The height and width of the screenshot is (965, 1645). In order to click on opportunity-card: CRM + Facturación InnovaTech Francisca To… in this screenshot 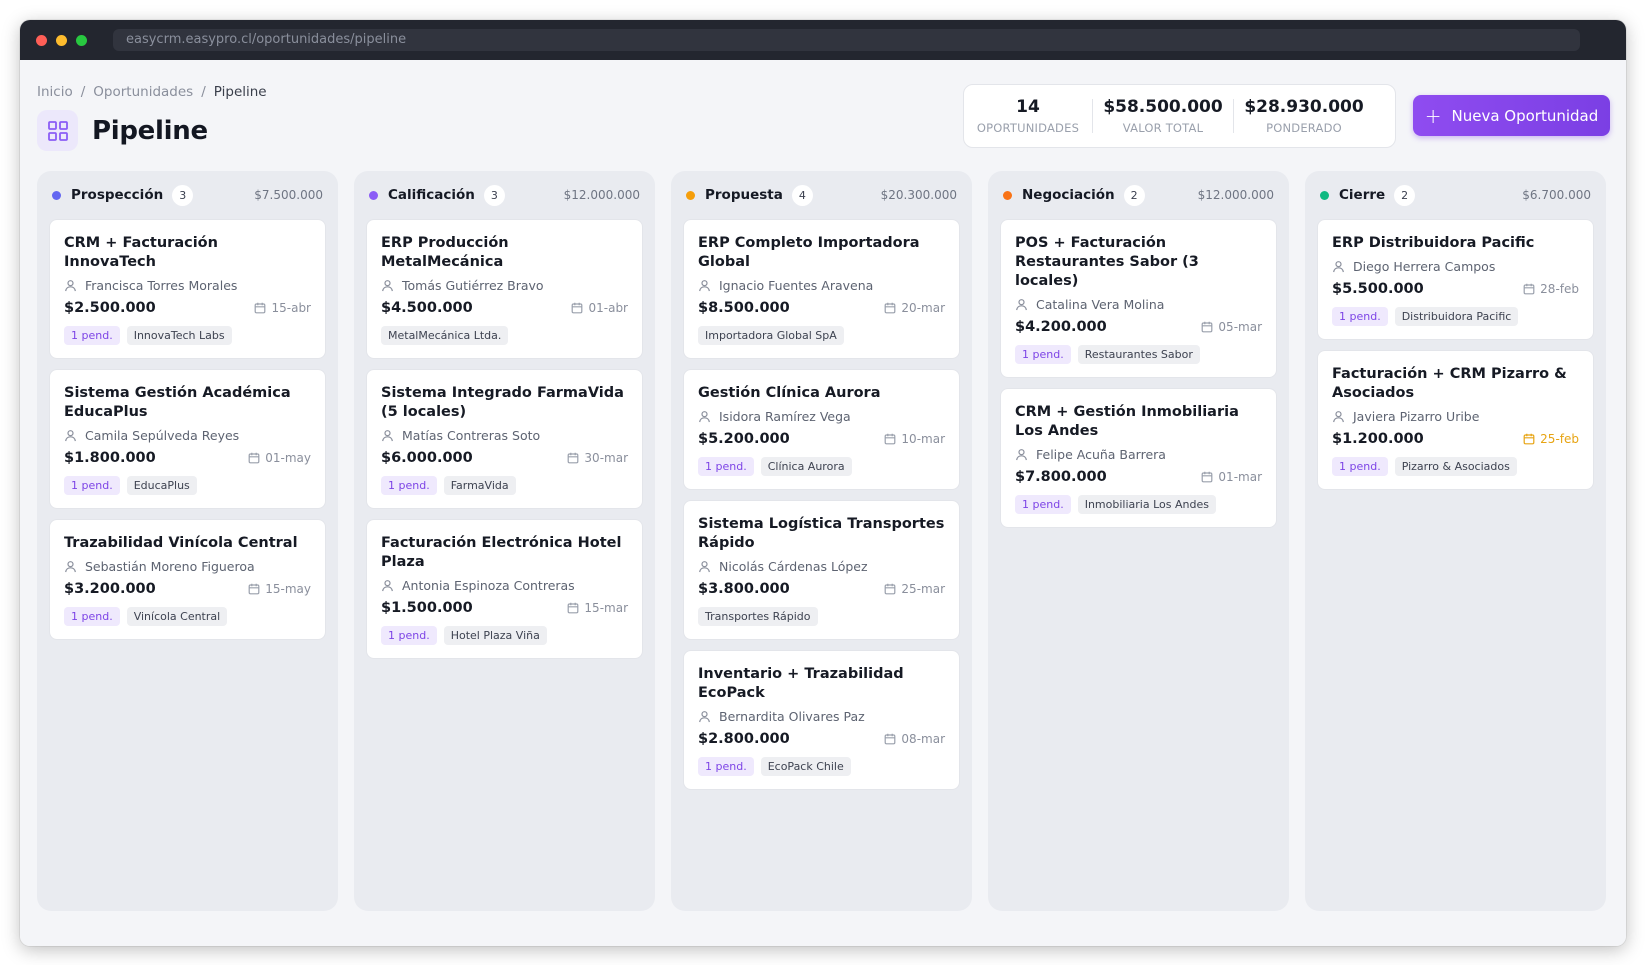, I will do `click(187, 289)`.